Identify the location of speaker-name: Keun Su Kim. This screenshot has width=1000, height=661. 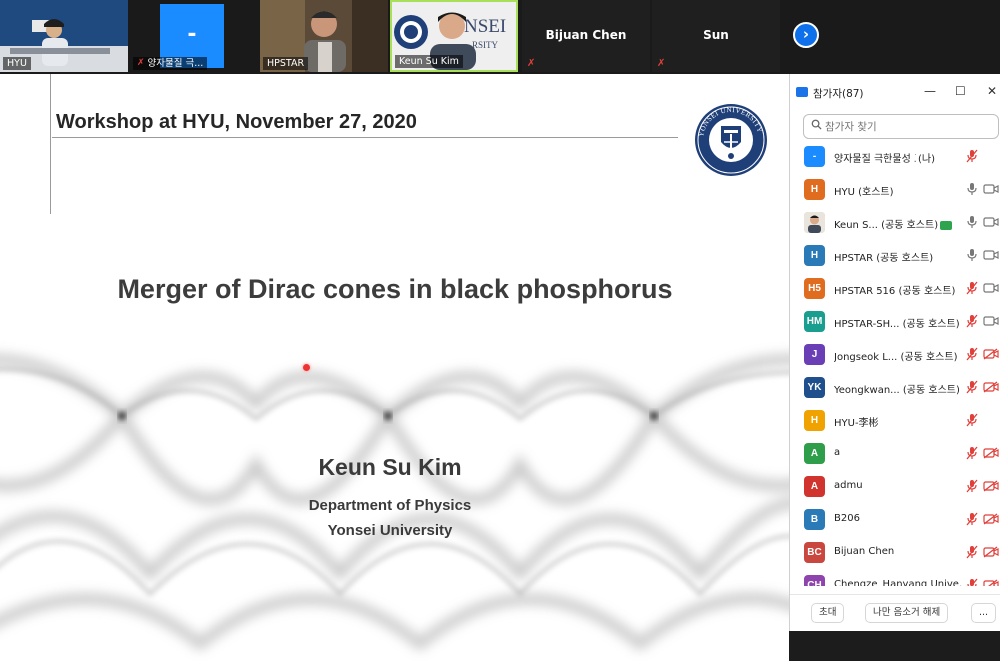
(390, 467).